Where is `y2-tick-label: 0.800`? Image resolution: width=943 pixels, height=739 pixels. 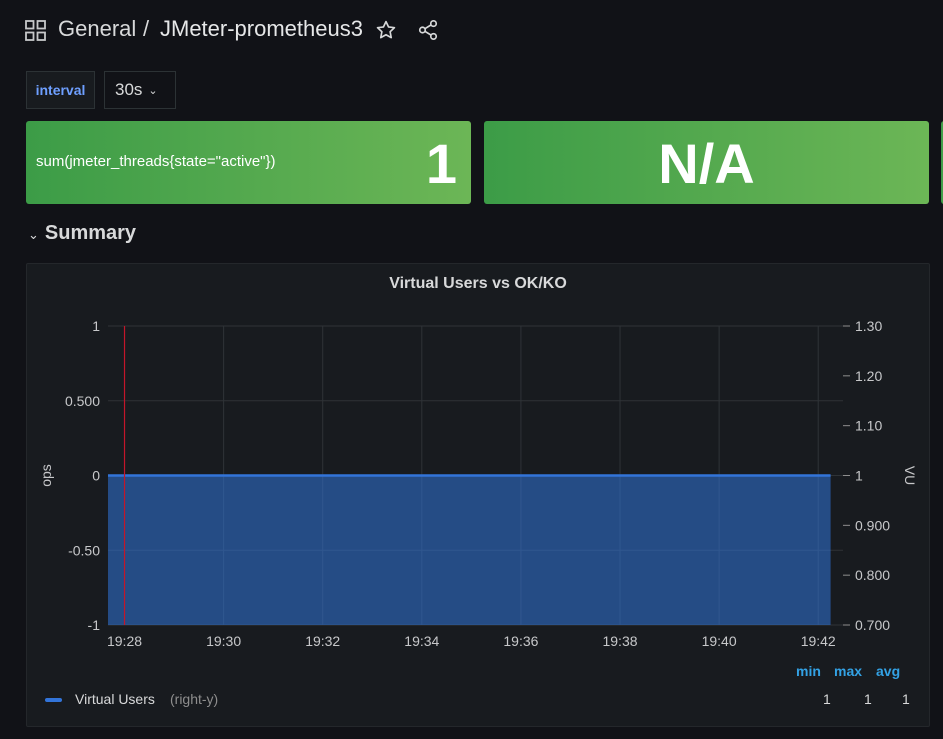 y2-tick-label: 0.800 is located at coordinates (872, 575).